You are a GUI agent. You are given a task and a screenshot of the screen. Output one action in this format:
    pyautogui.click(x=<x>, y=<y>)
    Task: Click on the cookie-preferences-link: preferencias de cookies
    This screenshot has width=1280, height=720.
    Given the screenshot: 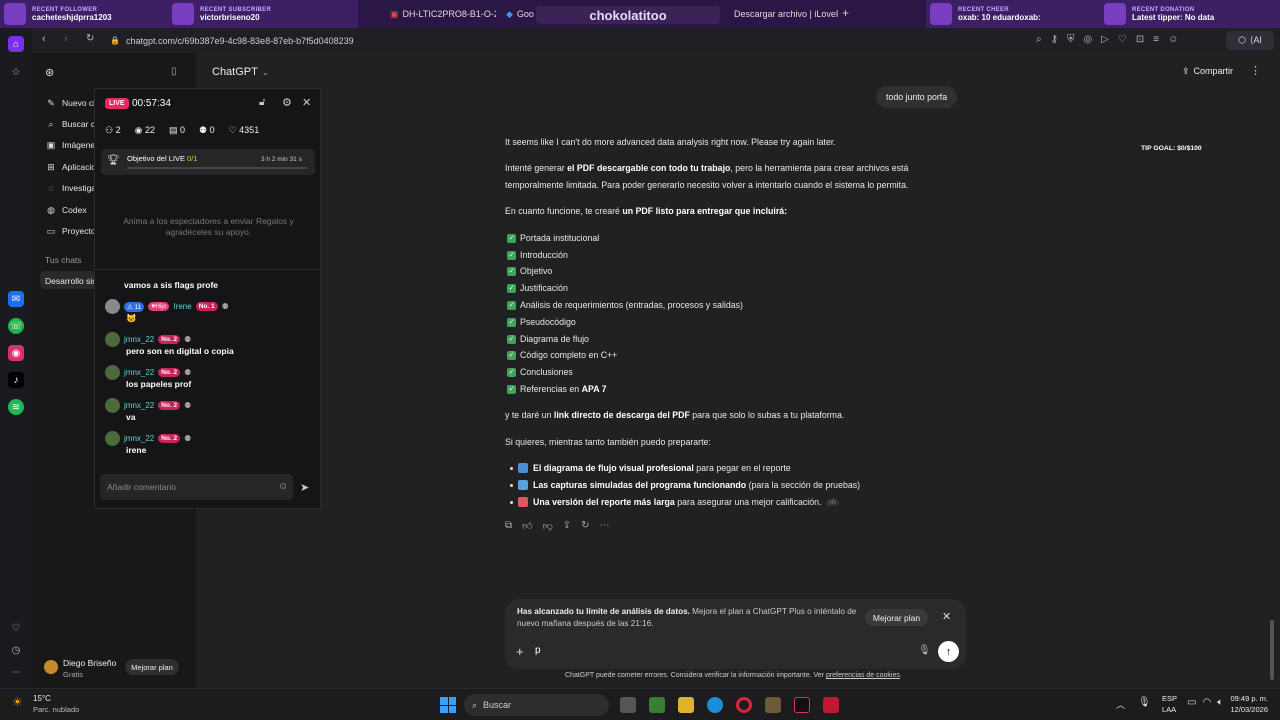 What is the action you would take?
    pyautogui.click(x=863, y=675)
    